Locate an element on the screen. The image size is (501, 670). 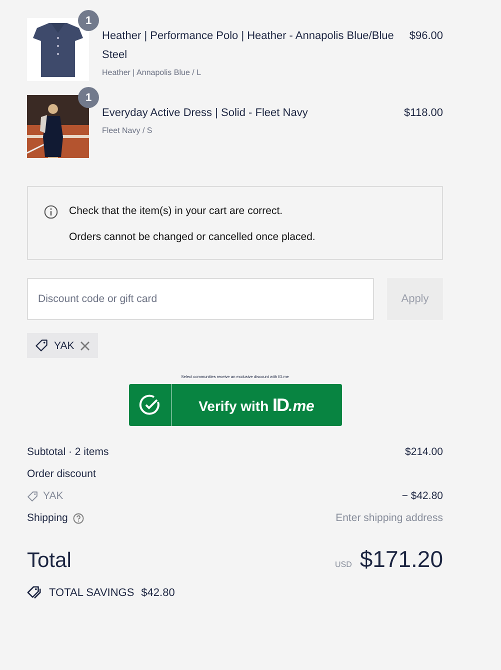
discount-value: − $42.80 is located at coordinates (422, 496).